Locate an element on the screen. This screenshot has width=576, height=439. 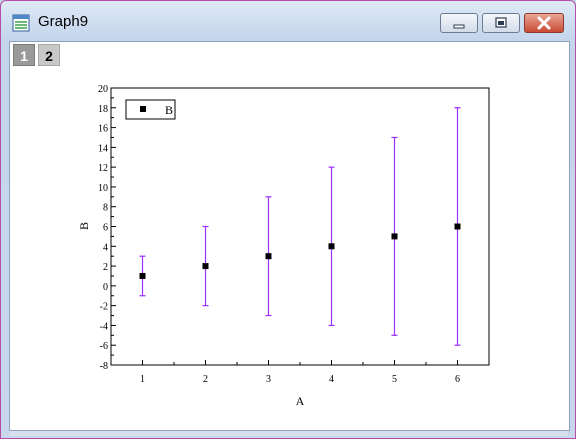
restore-button is located at coordinates (501, 23).